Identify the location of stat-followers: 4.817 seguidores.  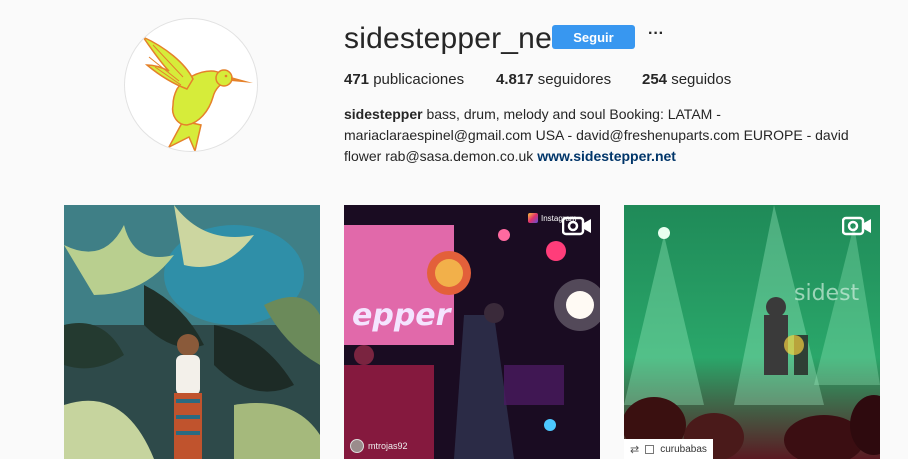
(553, 79).